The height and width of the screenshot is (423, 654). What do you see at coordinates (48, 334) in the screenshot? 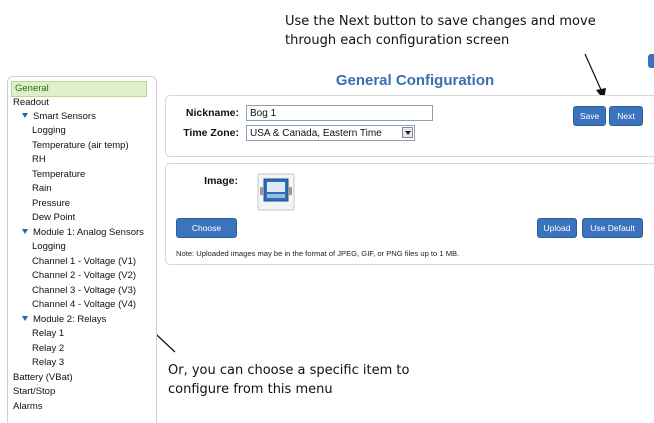
I see `sidebar-item-relay1: Relay 1` at bounding box center [48, 334].